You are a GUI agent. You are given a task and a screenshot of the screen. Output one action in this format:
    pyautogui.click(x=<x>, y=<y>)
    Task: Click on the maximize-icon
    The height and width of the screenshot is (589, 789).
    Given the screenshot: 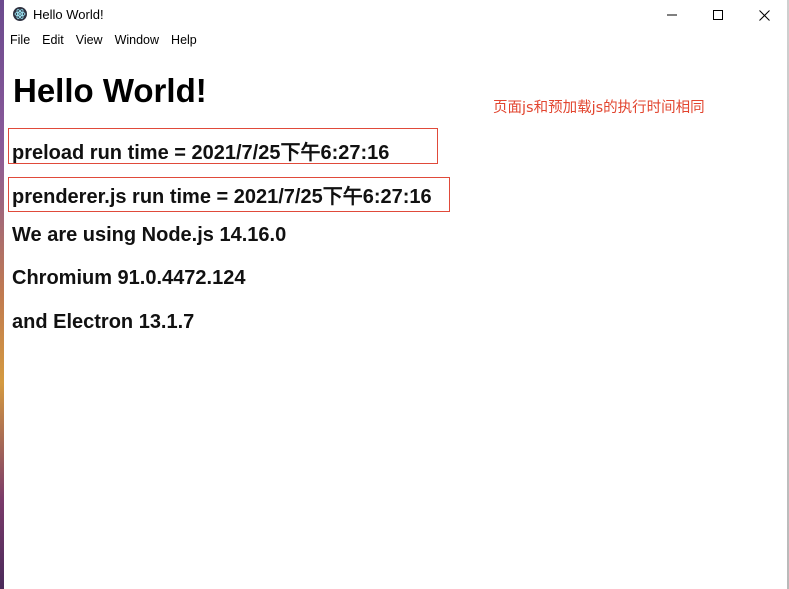 What is the action you would take?
    pyautogui.click(x=718, y=15)
    